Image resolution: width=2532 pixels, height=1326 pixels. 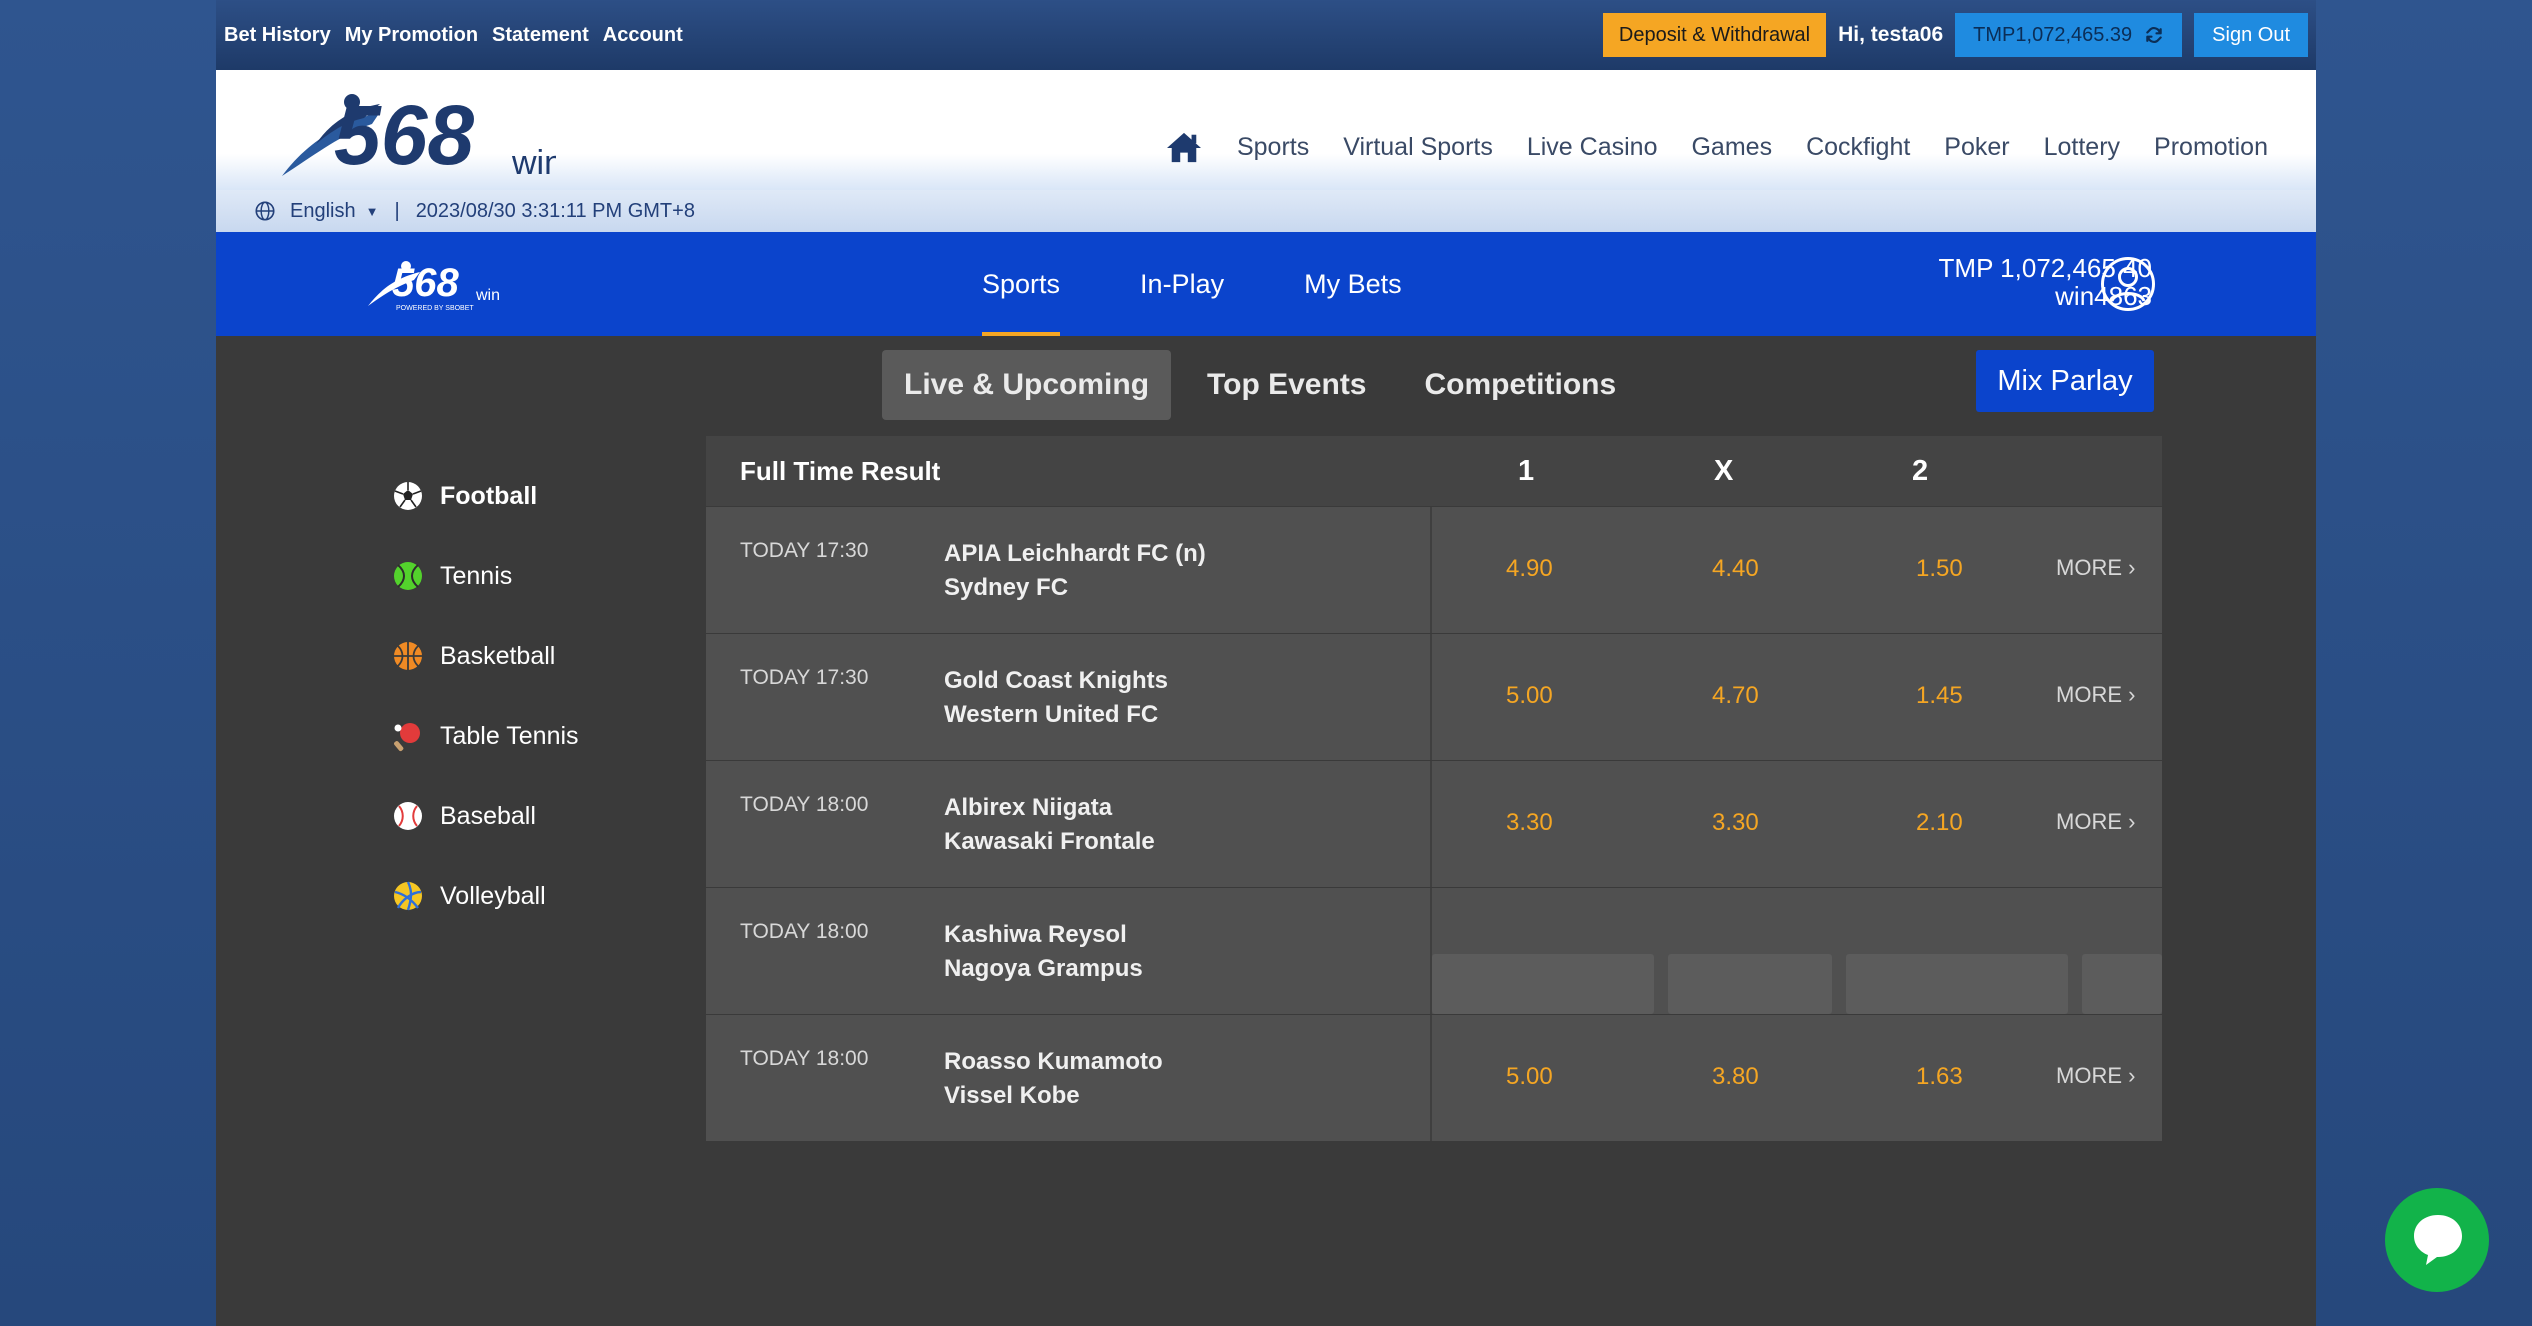 I want to click on chevron-right-icon: ›, so click(x=2132, y=567).